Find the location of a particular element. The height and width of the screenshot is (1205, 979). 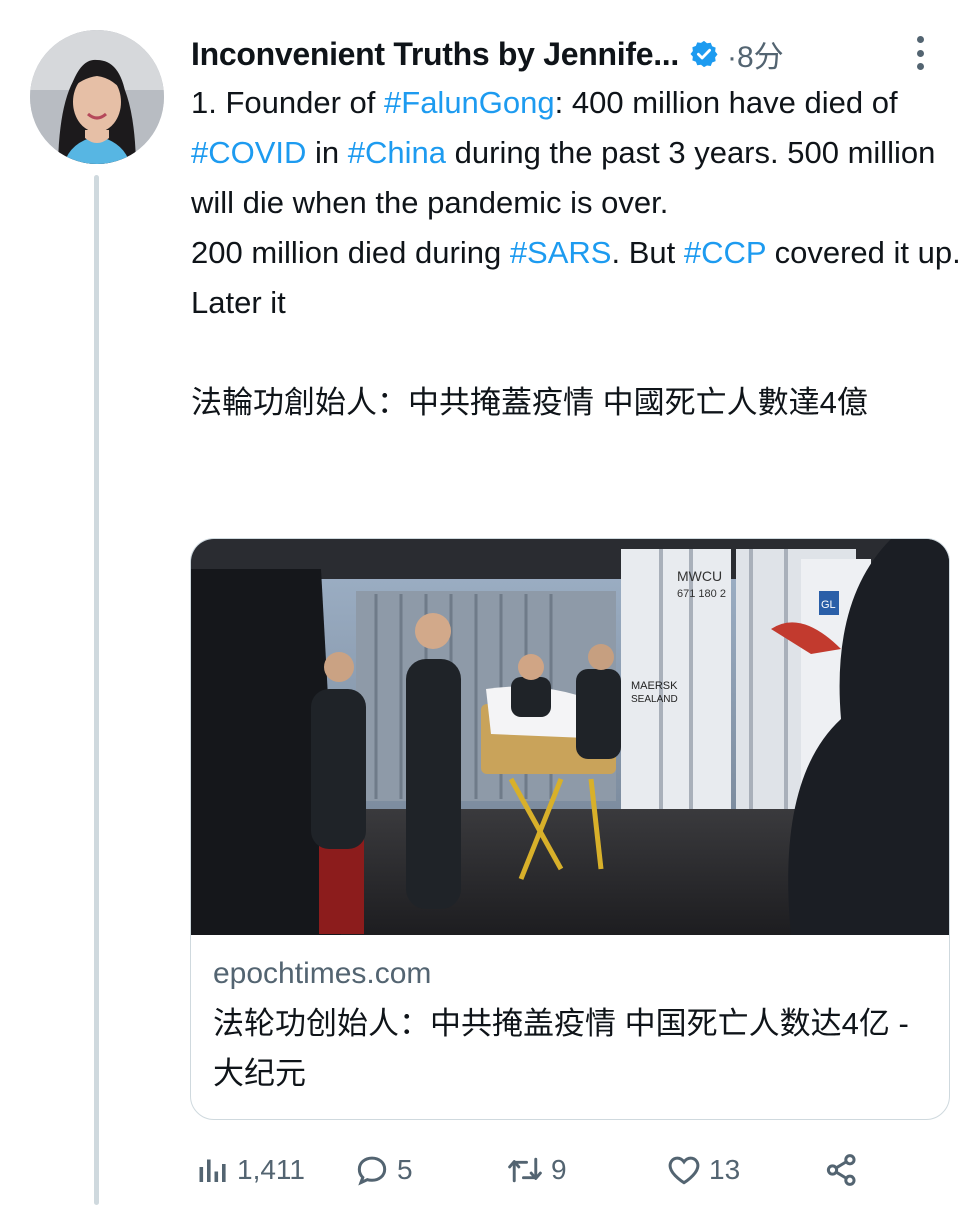

views-button: 1,411 is located at coordinates (250, 1170).